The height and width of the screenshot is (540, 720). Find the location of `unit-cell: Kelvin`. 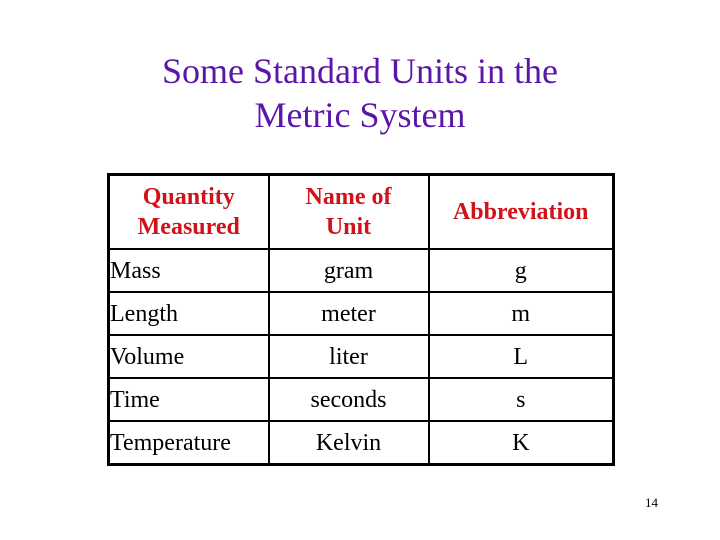

unit-cell: Kelvin is located at coordinates (348, 443).